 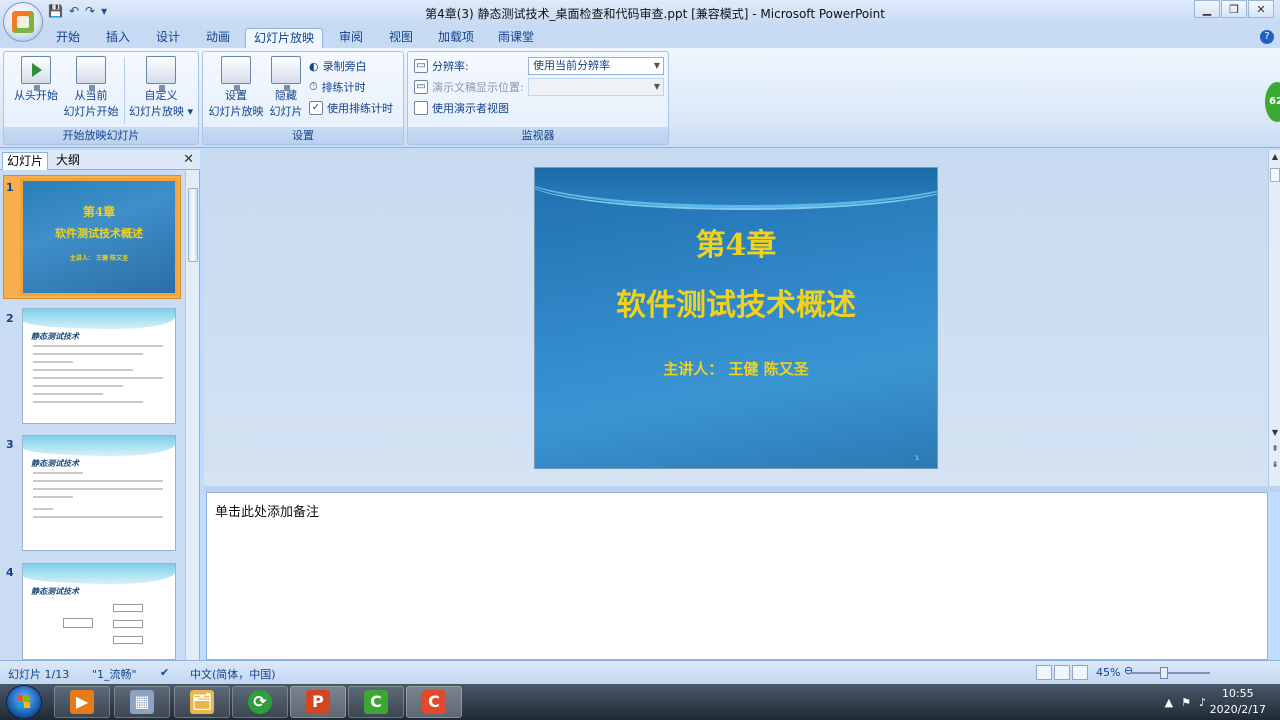 What do you see at coordinates (640, 702) in the screenshot?
I see `taskbar: ▶ ▦ 🗂 ⟳ P C C ▲ ⚑ ♪ 10:55 2020/2/17` at bounding box center [640, 702].